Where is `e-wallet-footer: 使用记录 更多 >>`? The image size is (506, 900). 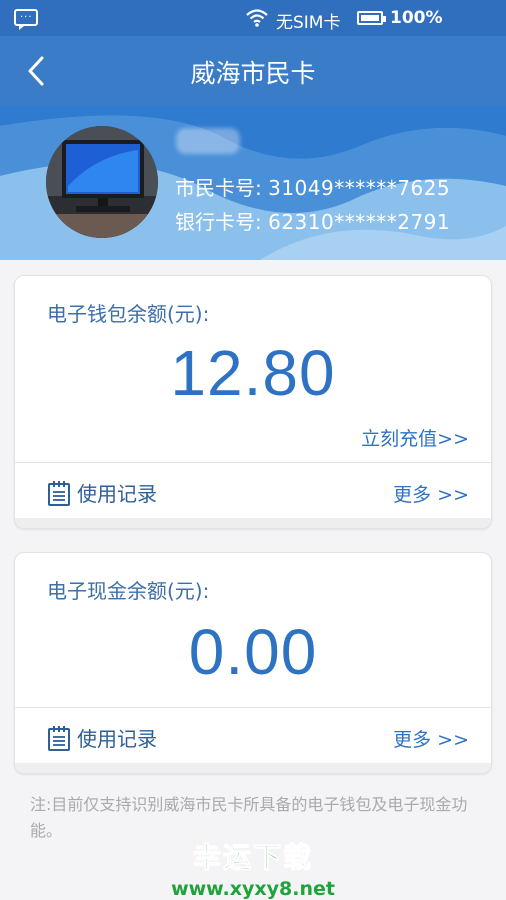
e-wallet-footer: 使用记录 更多 >> is located at coordinates (253, 492).